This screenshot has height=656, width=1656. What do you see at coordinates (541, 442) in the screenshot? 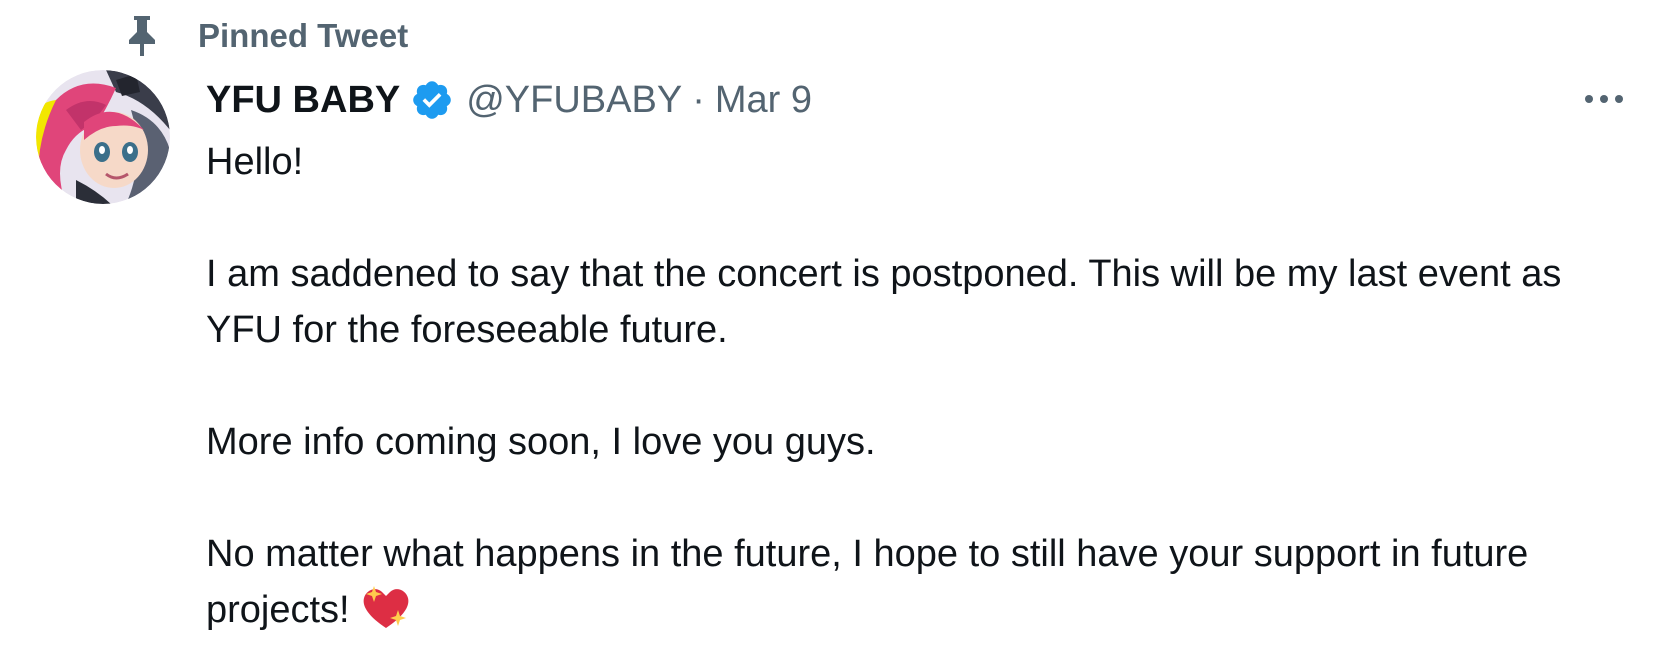
I see `tweet-paragraph: More info coming soon, I love you guys.` at bounding box center [541, 442].